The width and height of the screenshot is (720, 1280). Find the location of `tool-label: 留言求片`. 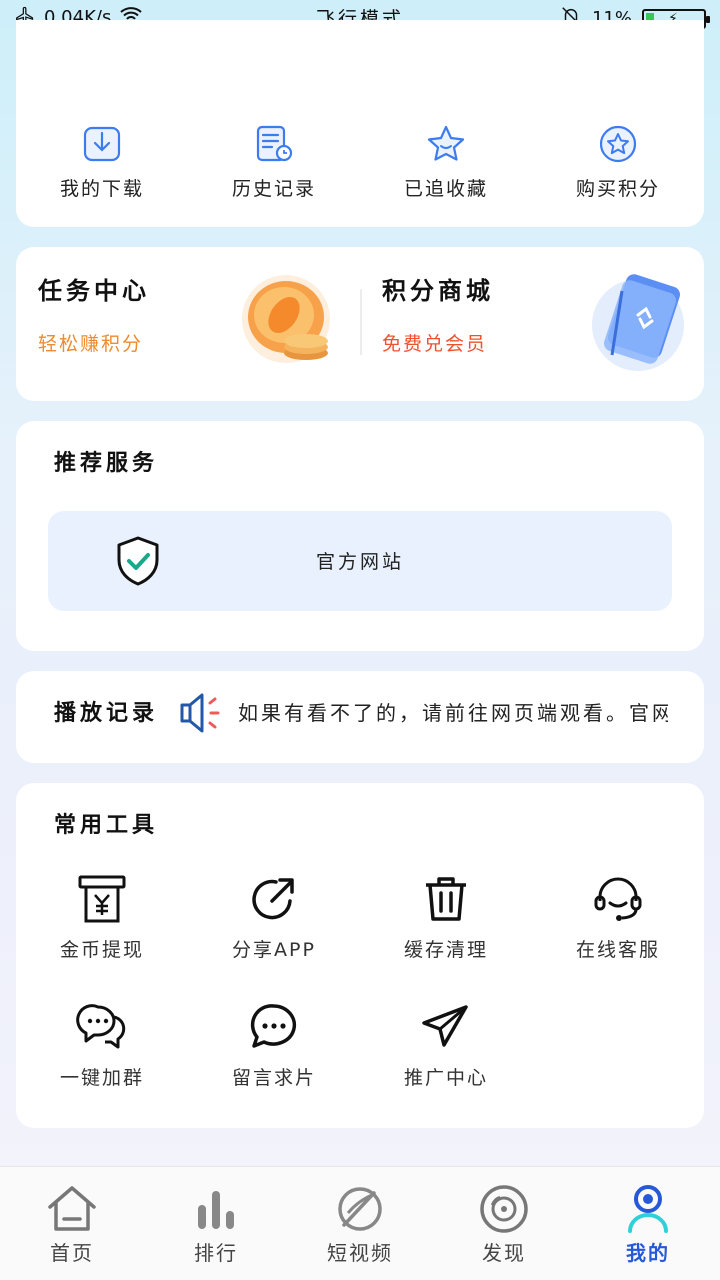

tool-label: 留言求片 is located at coordinates (273, 1078).